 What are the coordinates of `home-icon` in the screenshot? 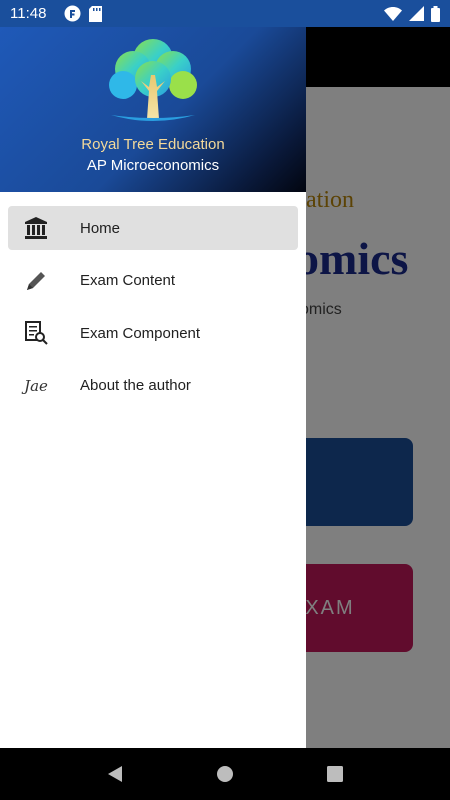 It's located at (225, 774).